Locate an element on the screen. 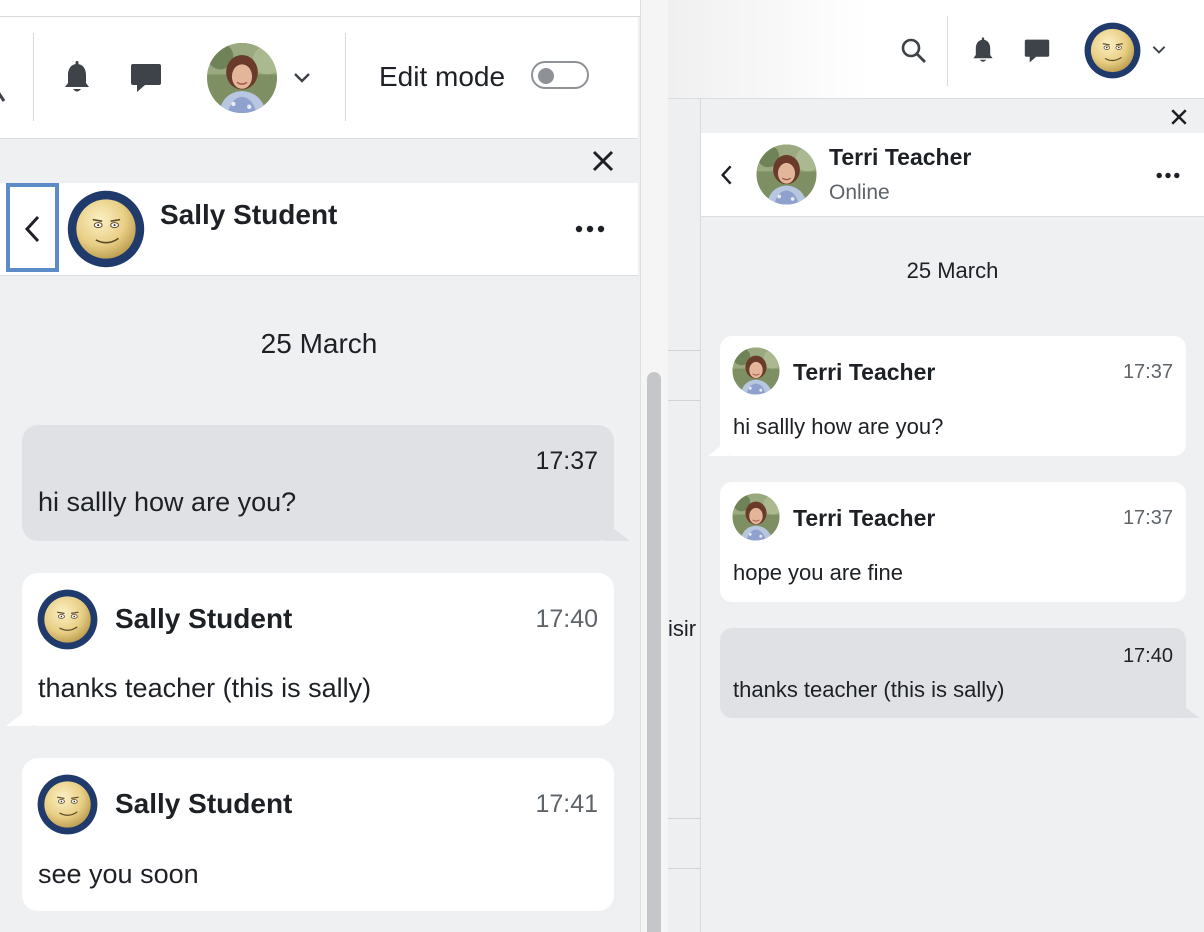  contact-status: Online is located at coordinates (859, 192).